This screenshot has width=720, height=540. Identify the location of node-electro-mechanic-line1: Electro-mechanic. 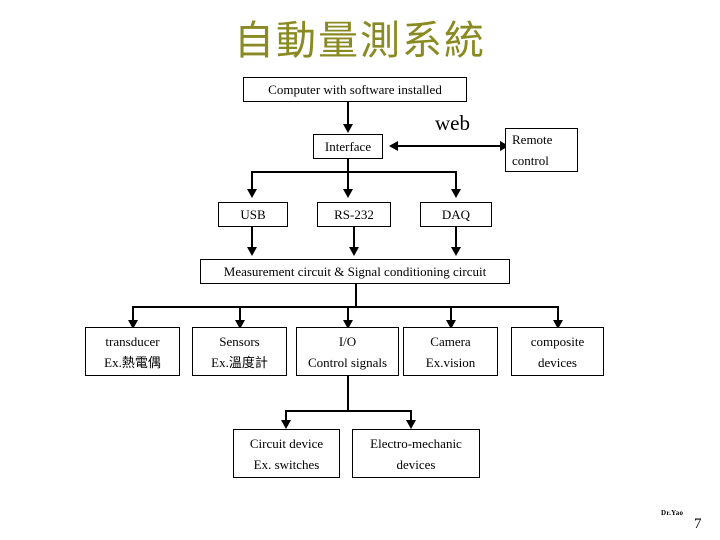
(416, 443).